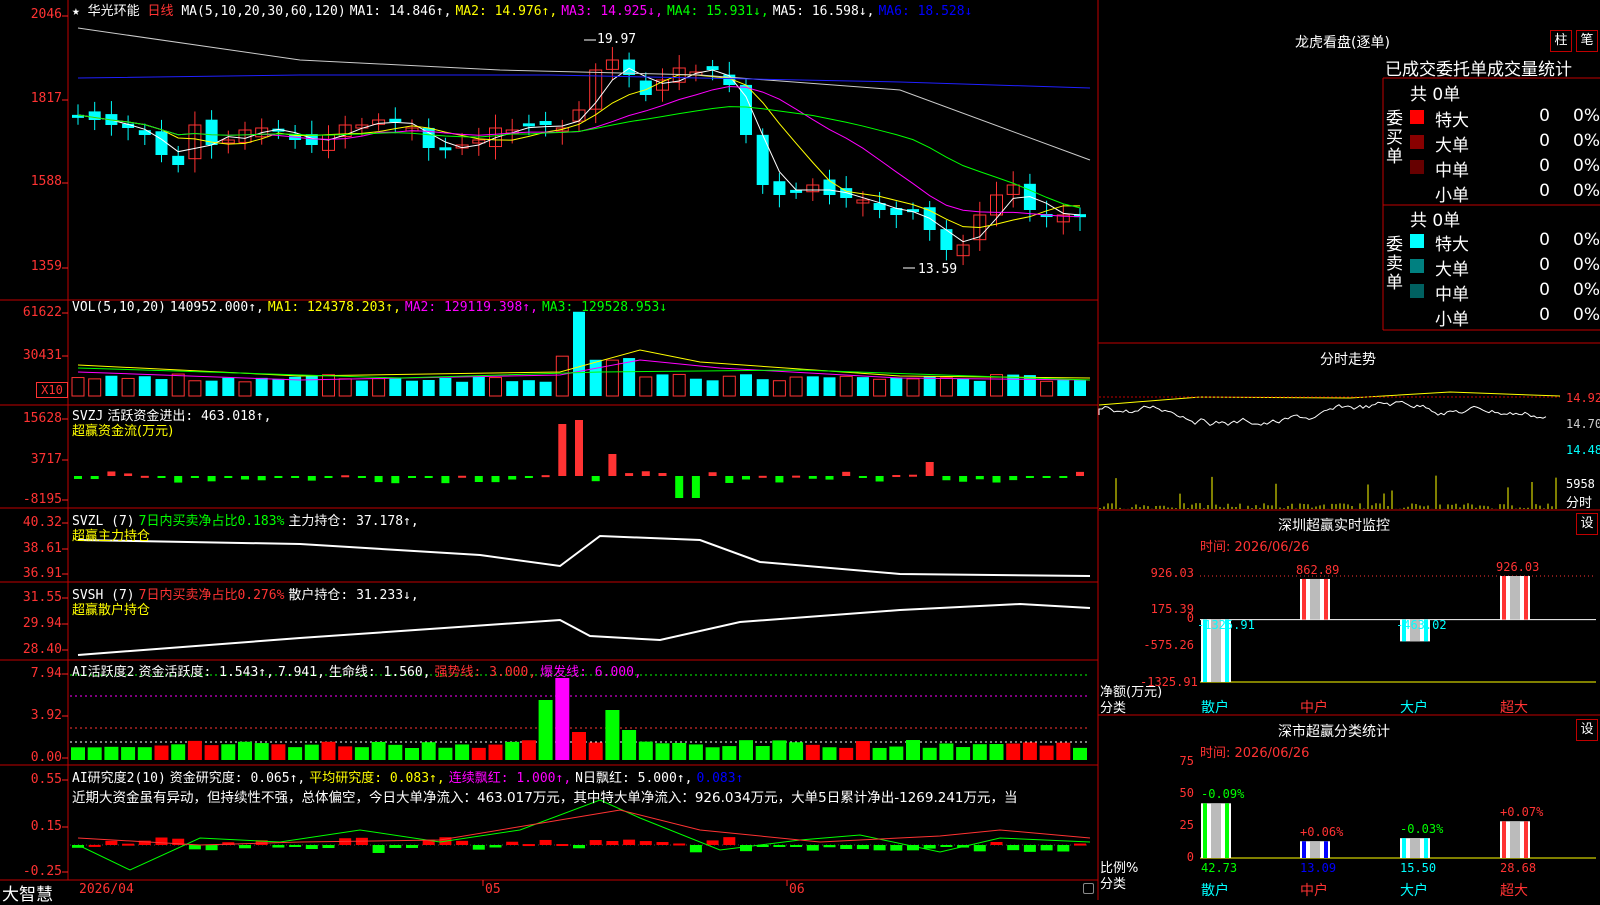  Describe the element at coordinates (1418, 868) in the screenshot. I see `classify-value-label: 15.50` at that location.